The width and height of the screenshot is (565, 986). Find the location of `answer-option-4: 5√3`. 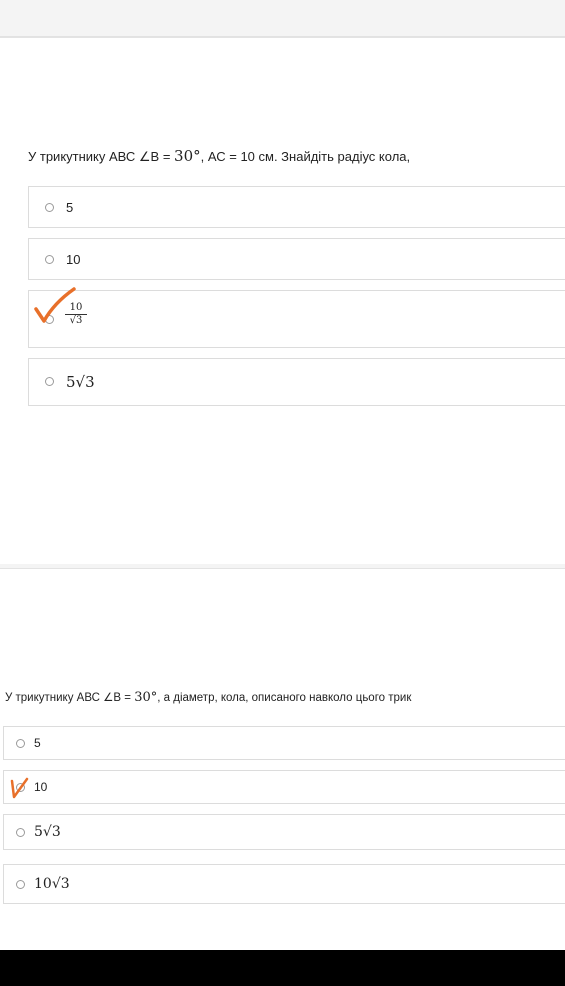

answer-option-4: 5√3 is located at coordinates (296, 382).